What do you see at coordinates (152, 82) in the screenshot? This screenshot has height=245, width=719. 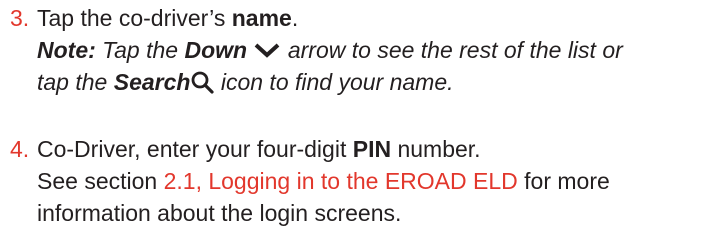 I see `search-term: Search` at bounding box center [152, 82].